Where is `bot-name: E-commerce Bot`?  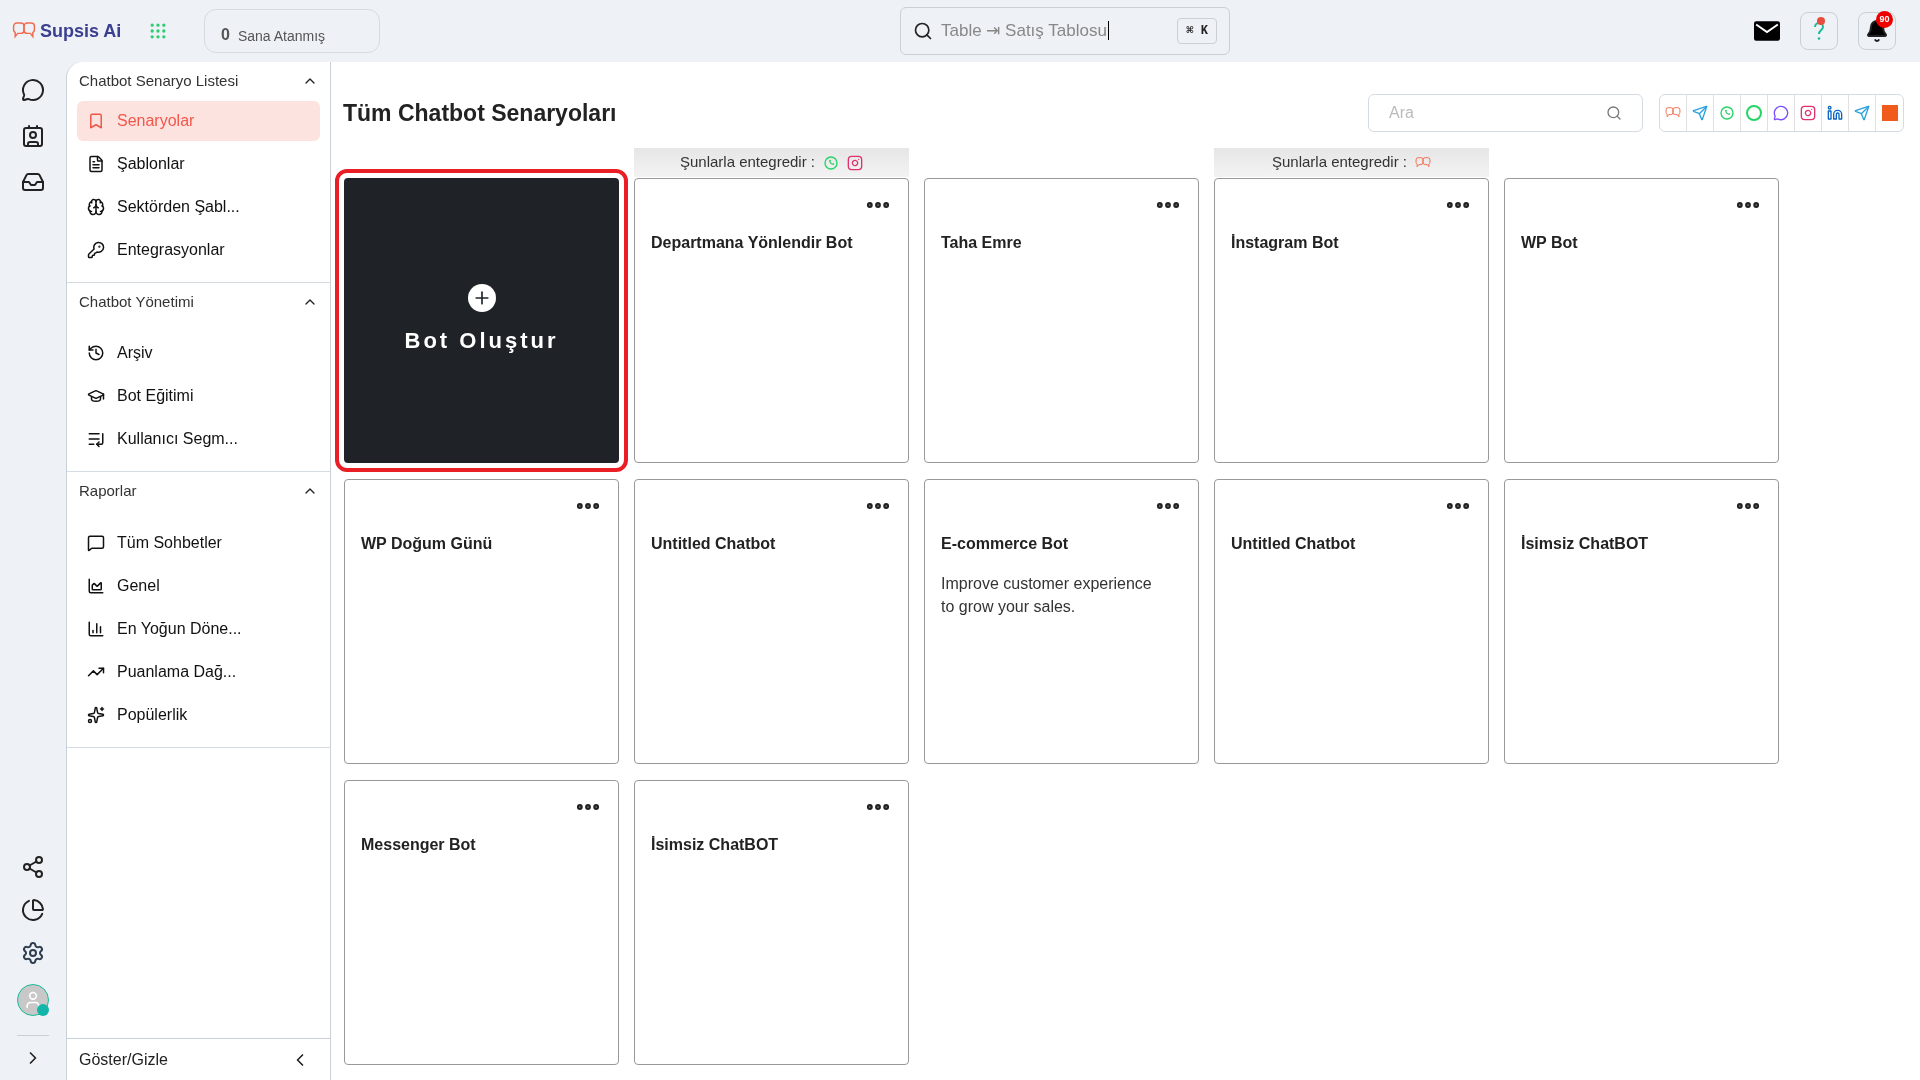
bot-name: E-commerce Bot is located at coordinates (1005, 544).